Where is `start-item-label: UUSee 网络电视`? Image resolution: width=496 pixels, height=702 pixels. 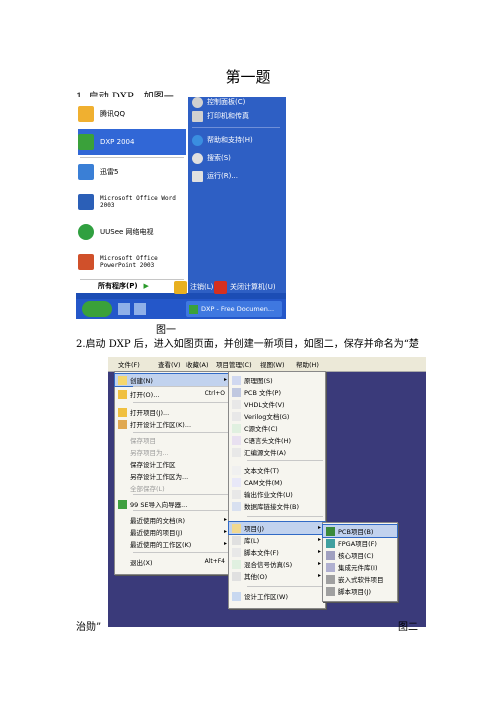
start-item-label: UUSee 网络电视 is located at coordinates (127, 232).